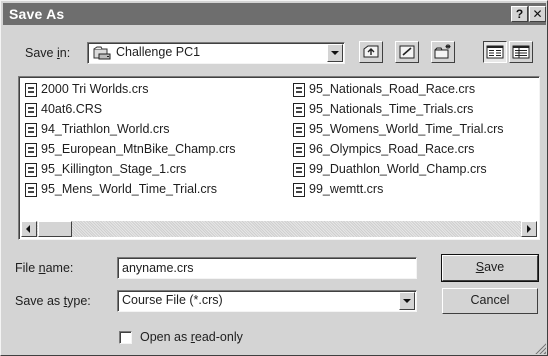 The height and width of the screenshot is (356, 548). What do you see at coordinates (53, 301) in the screenshot?
I see `save-as-type-label: Save as type:` at bounding box center [53, 301].